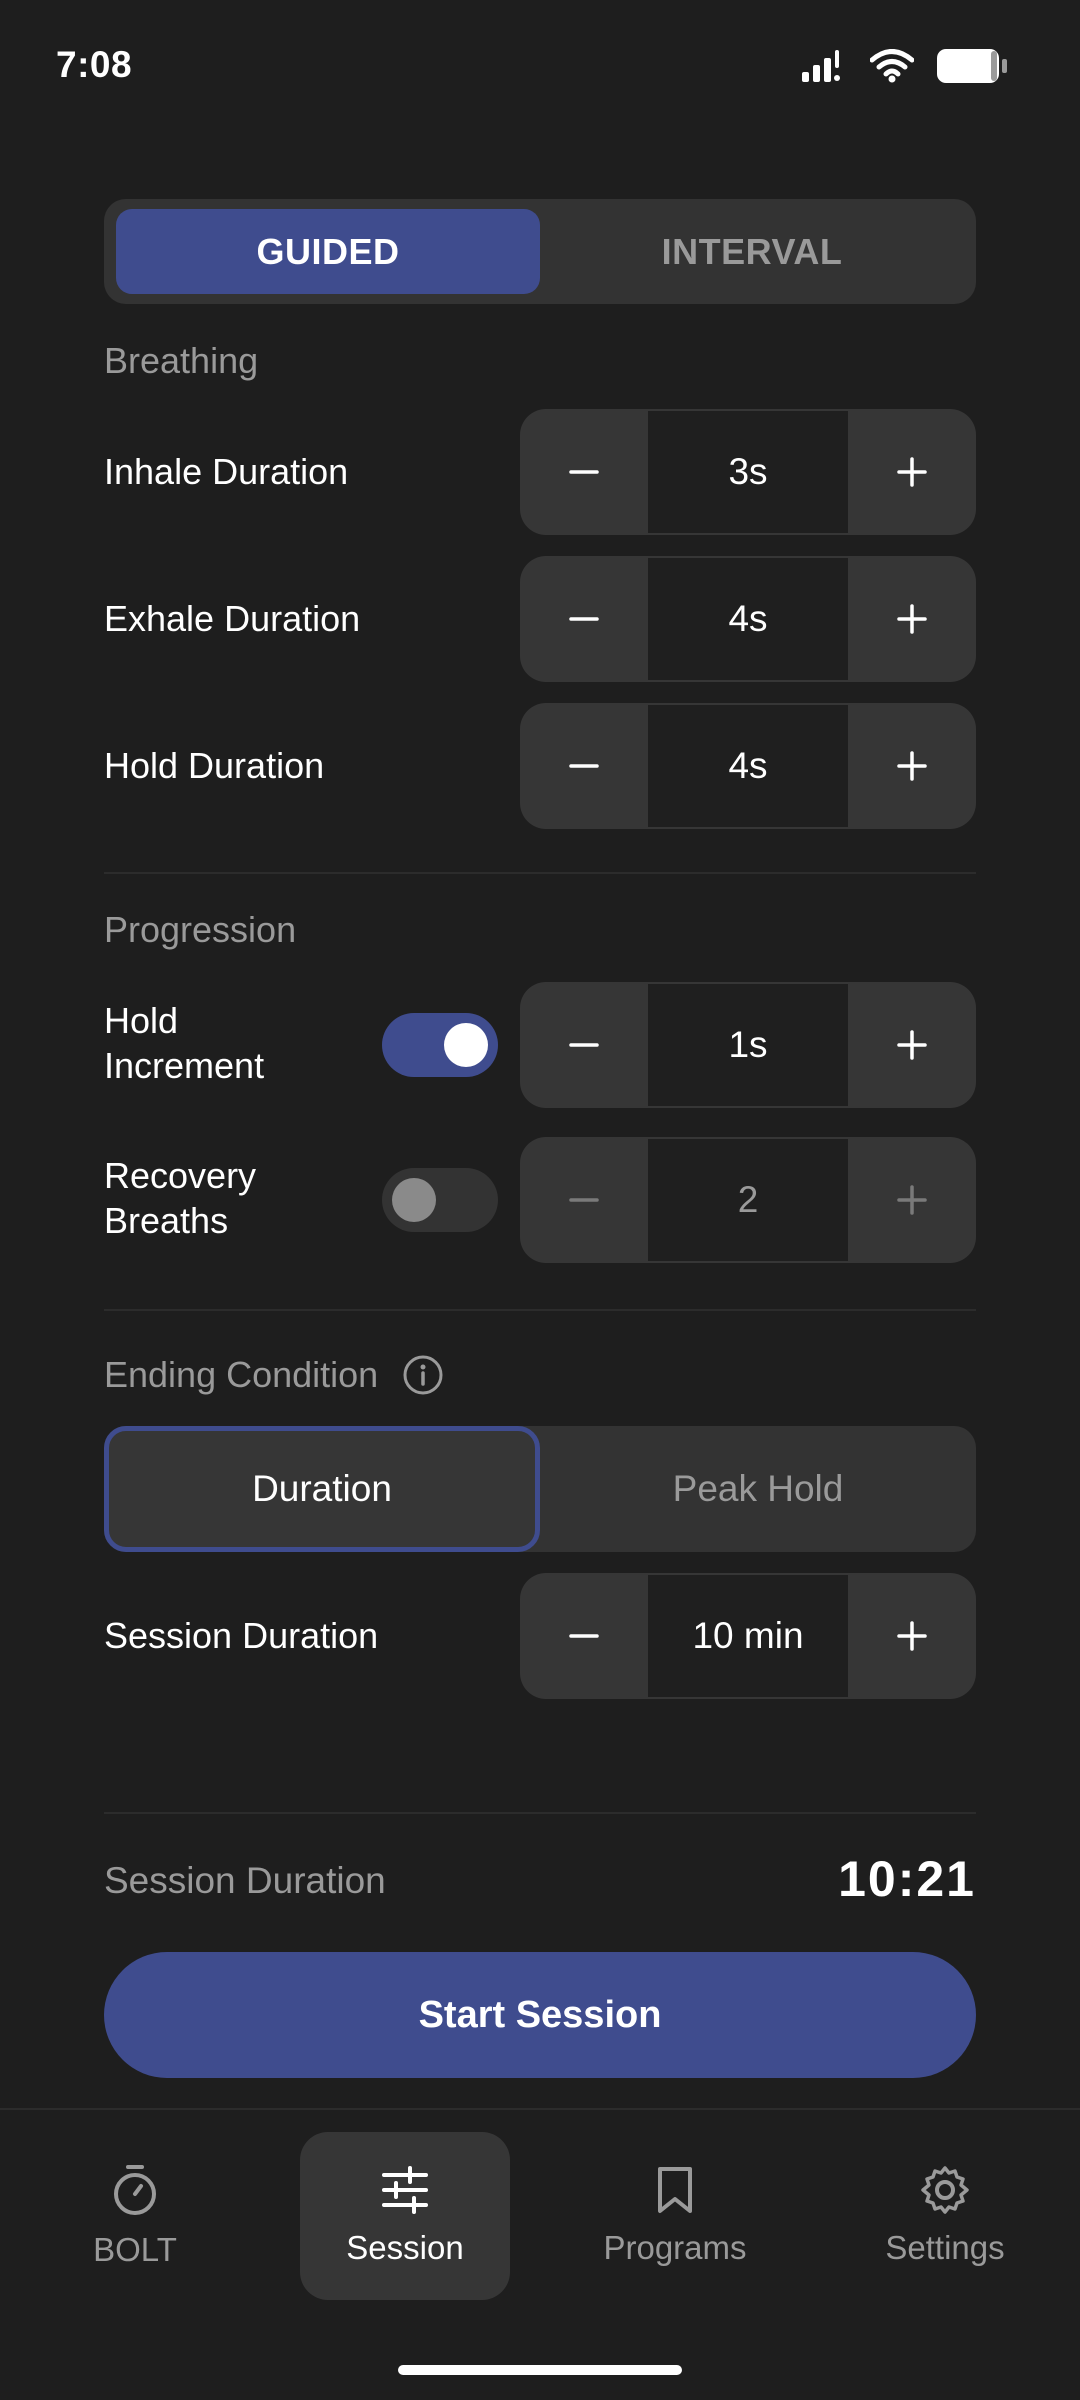 This screenshot has width=1080, height=2400. What do you see at coordinates (405, 2190) in the screenshot?
I see `sliders-icon` at bounding box center [405, 2190].